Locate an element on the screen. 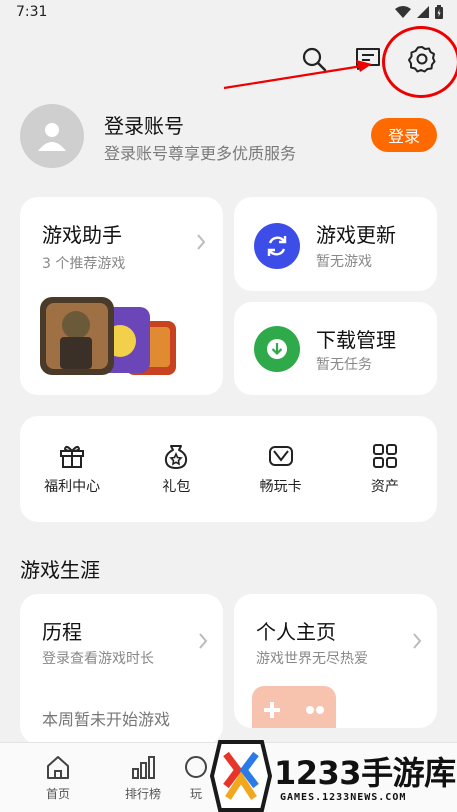  grid-icon is located at coordinates (384, 456).